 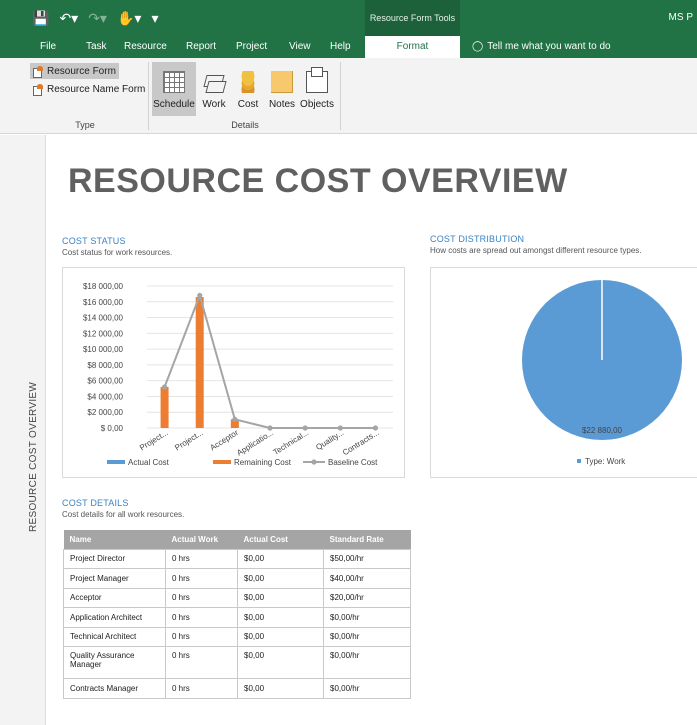 I want to click on resource-form-button: Resource Form, so click(x=74, y=71).